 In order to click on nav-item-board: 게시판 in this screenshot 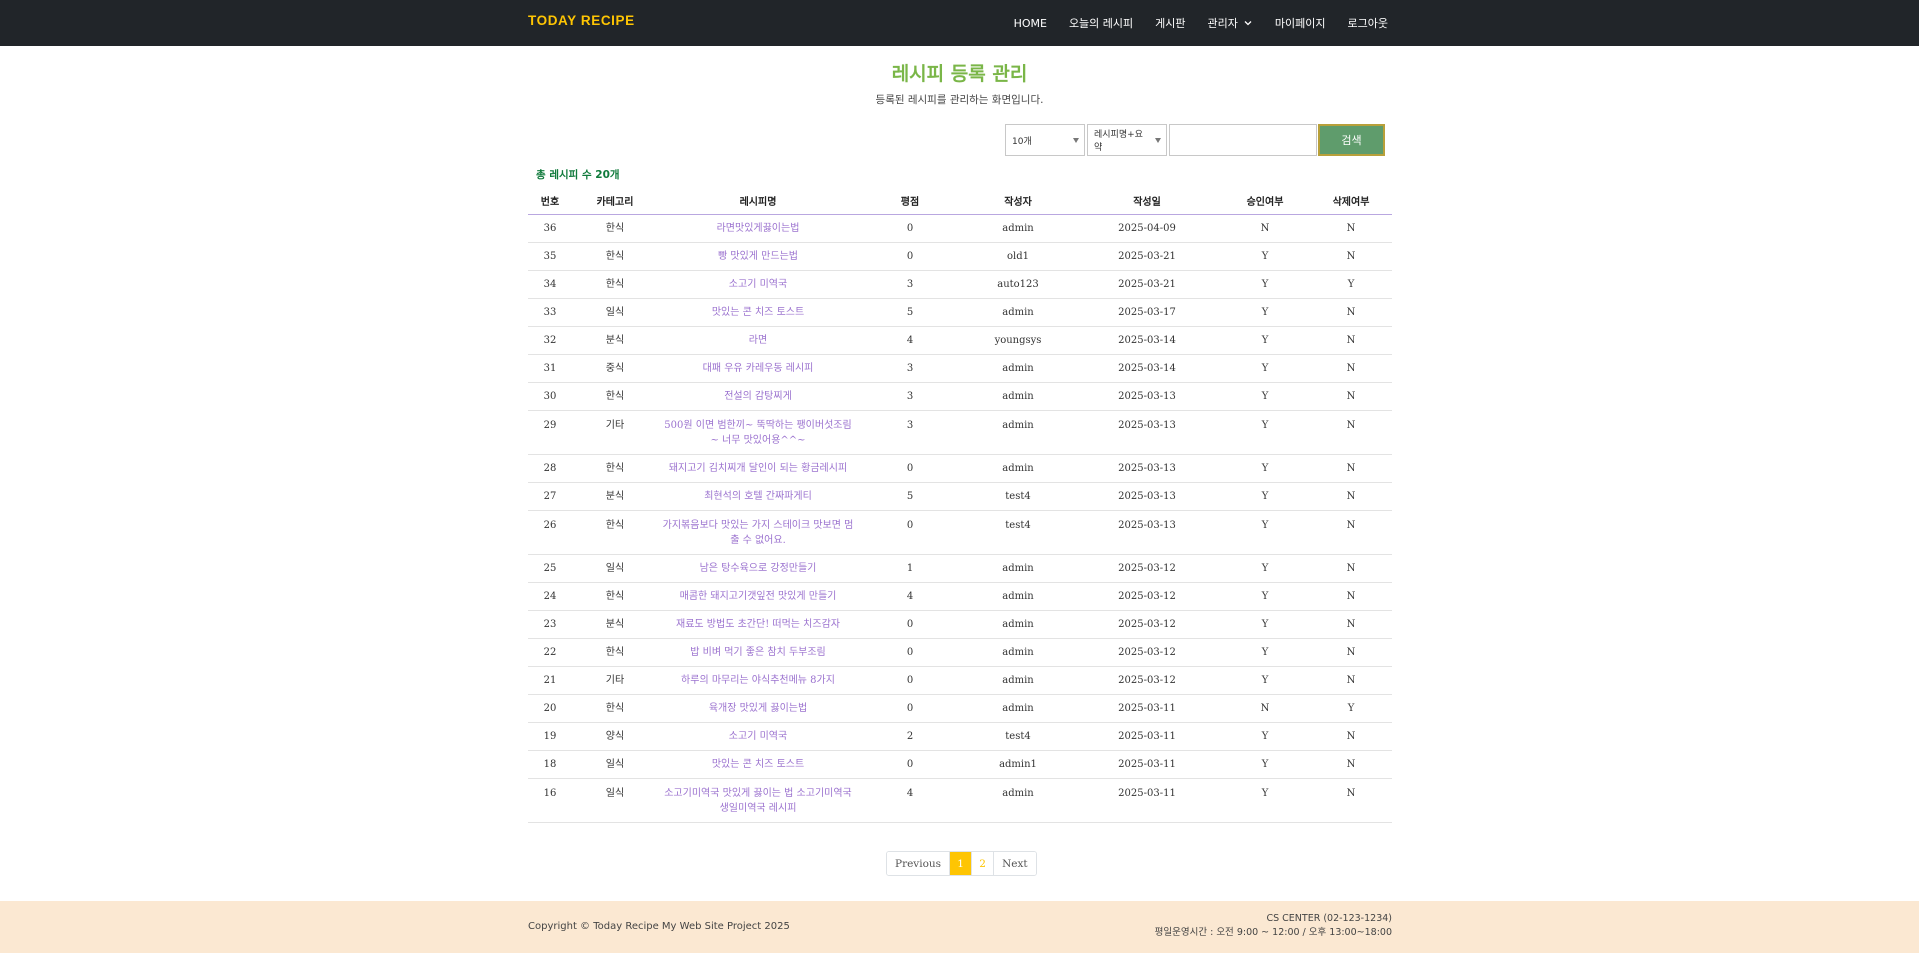, I will do `click(1170, 23)`.